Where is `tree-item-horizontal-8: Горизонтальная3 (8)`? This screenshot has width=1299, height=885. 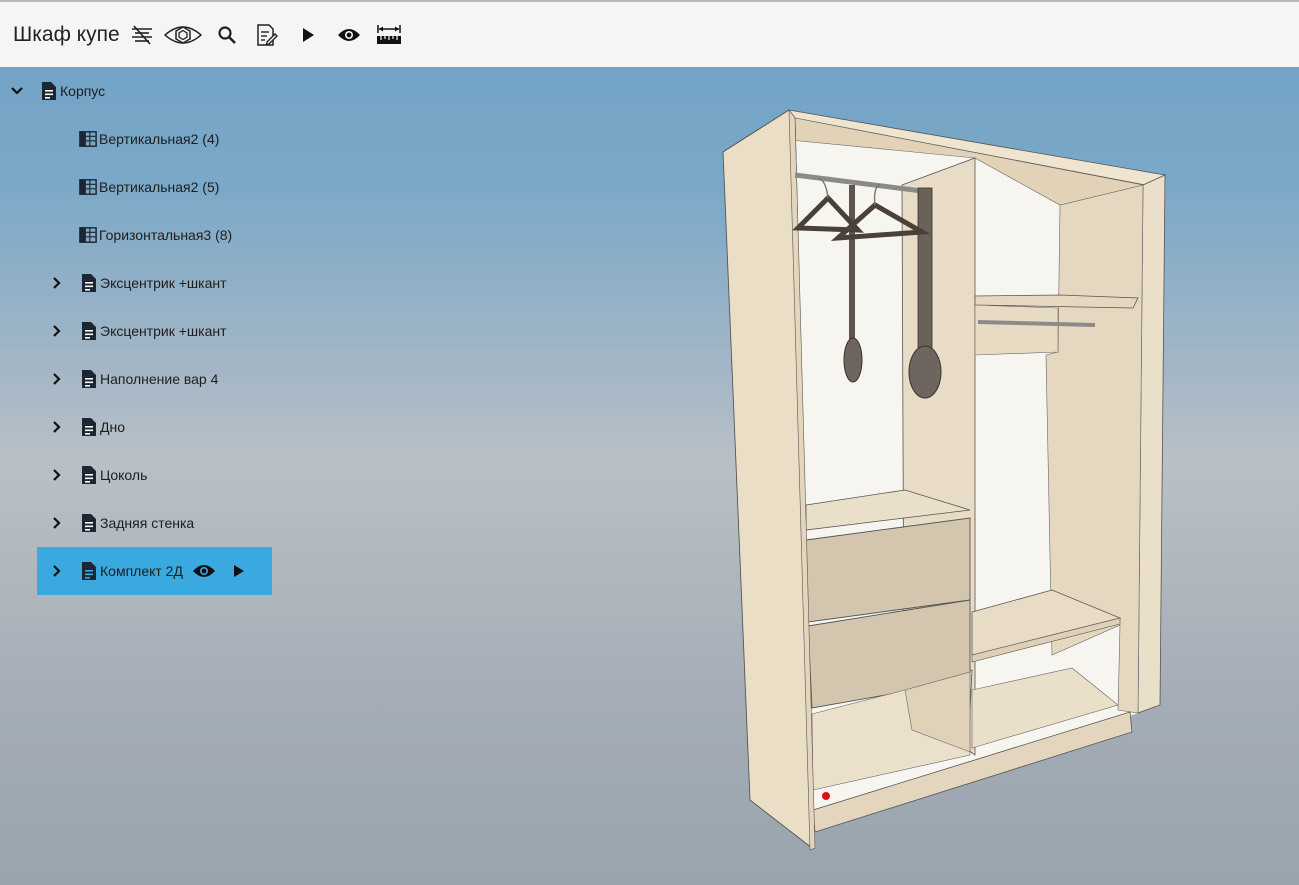
tree-item-horizontal-8: Горизонтальная3 (8) is located at coordinates (155, 235).